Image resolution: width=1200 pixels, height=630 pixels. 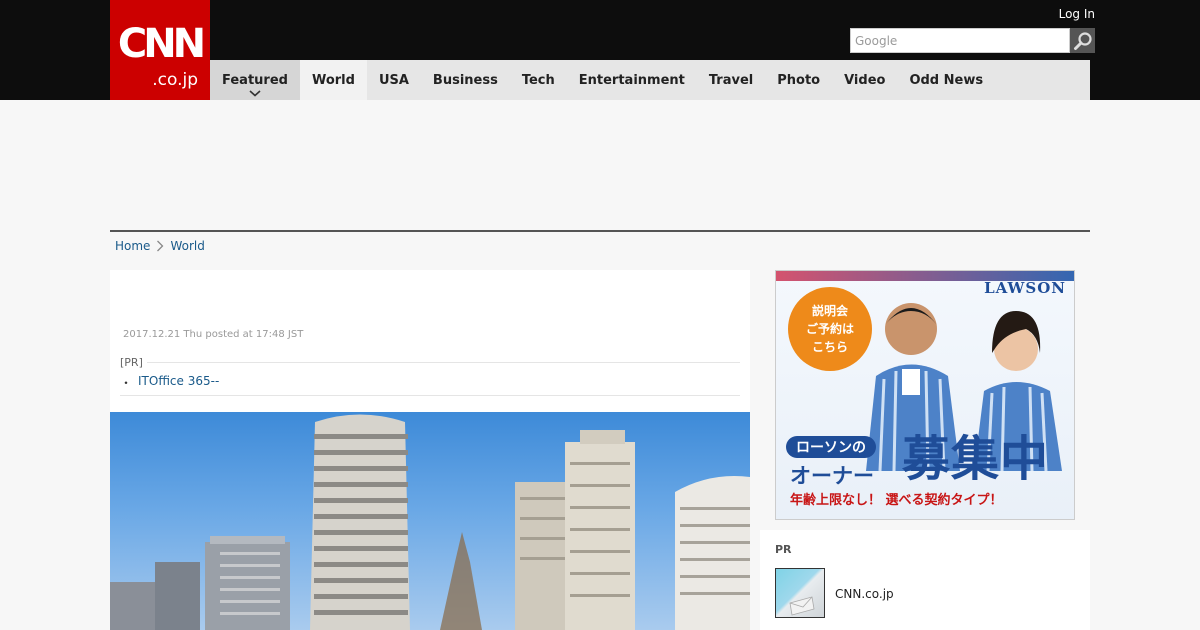 What do you see at coordinates (178, 382) in the screenshot?
I see `pr-link: ITOffice 365--` at bounding box center [178, 382].